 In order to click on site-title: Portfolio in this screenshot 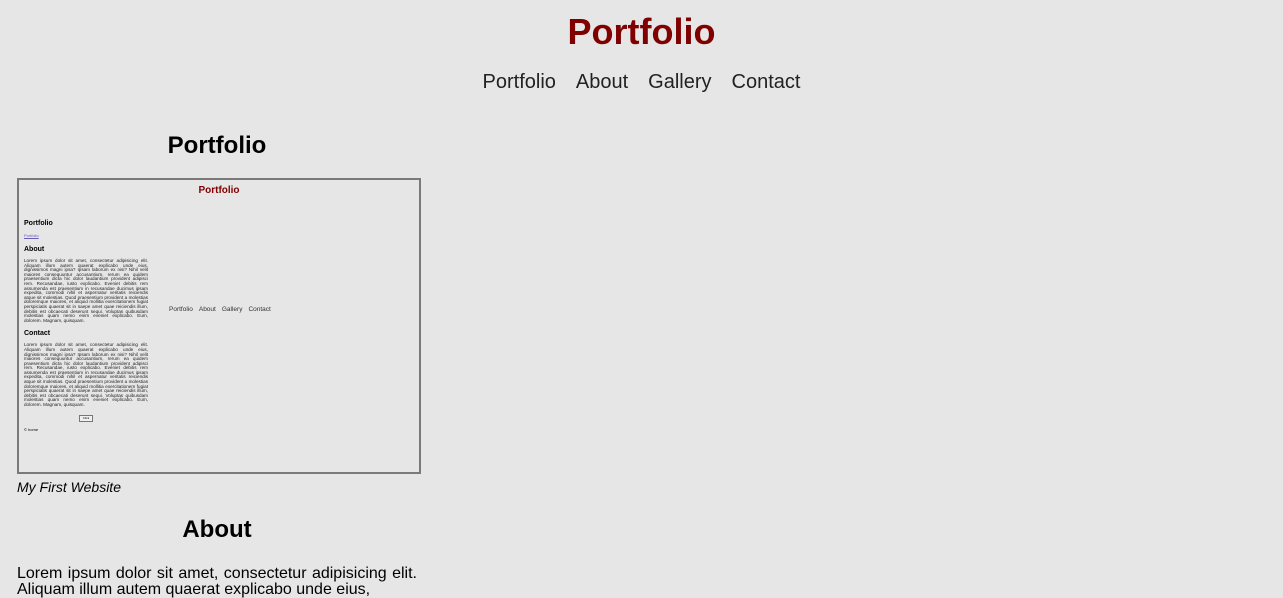, I will do `click(641, 31)`.